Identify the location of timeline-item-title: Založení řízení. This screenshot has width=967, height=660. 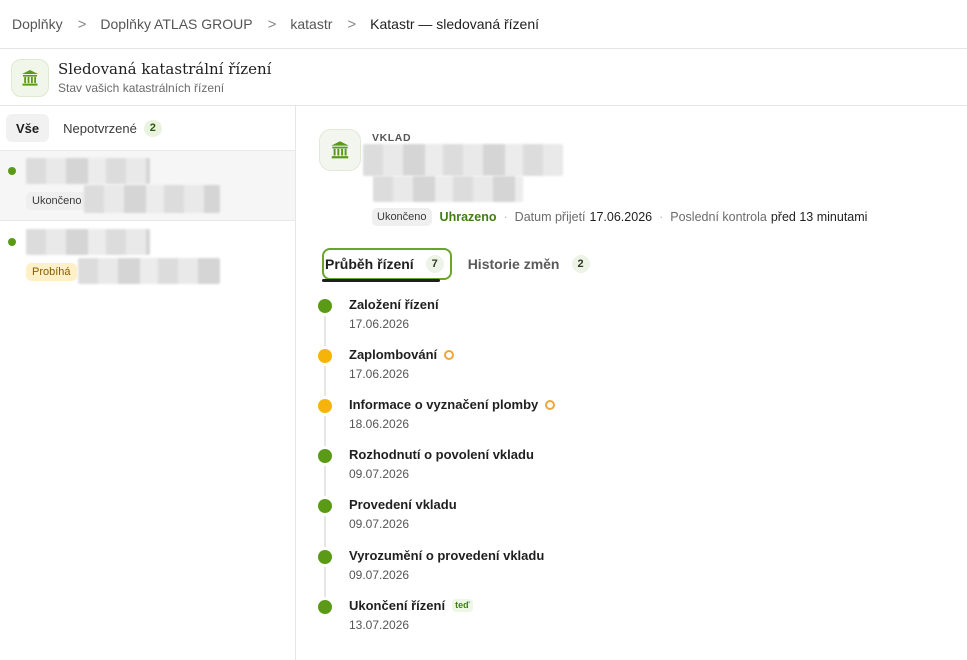
(394, 304).